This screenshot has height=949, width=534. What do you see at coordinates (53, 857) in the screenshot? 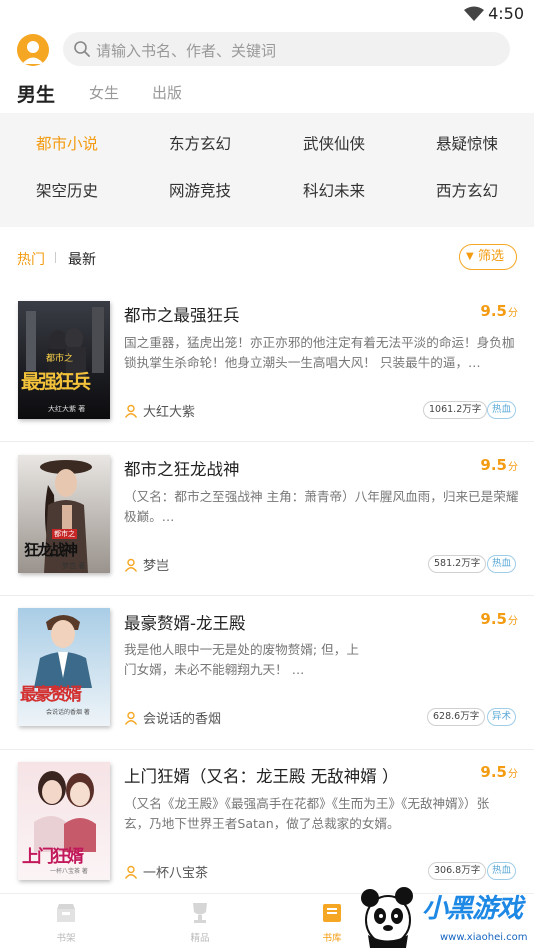
I see `cover-title: 上门狂婿` at bounding box center [53, 857].